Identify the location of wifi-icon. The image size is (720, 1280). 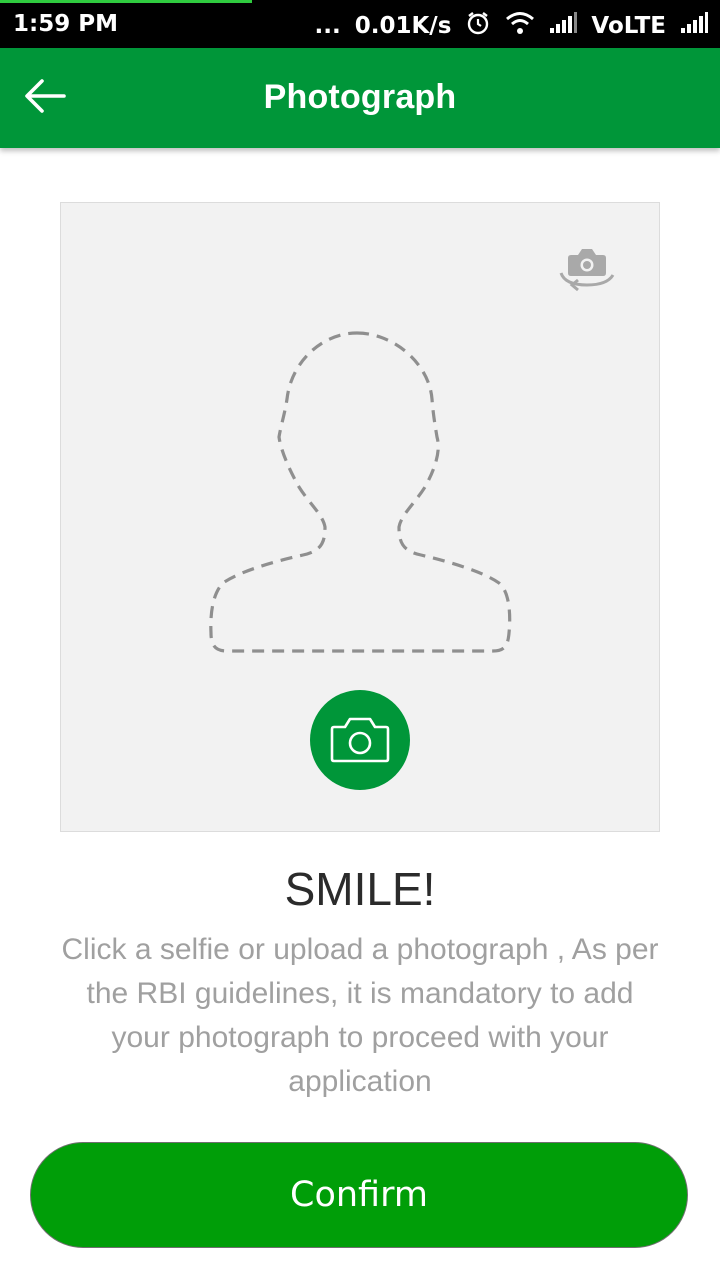
(520, 26).